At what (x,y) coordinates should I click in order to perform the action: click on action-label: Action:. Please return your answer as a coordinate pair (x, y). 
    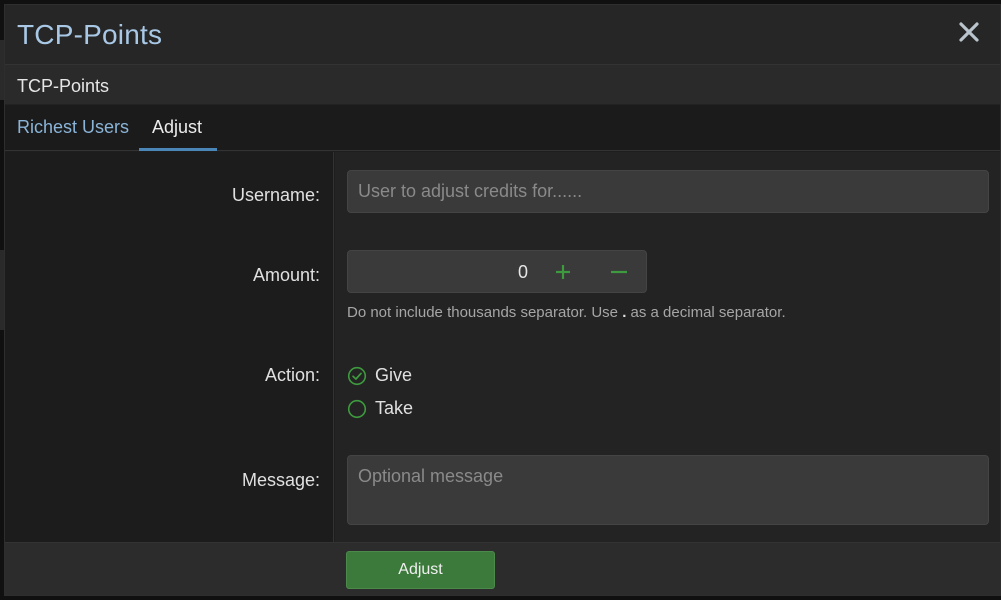
    Looking at the image, I should click on (292, 375).